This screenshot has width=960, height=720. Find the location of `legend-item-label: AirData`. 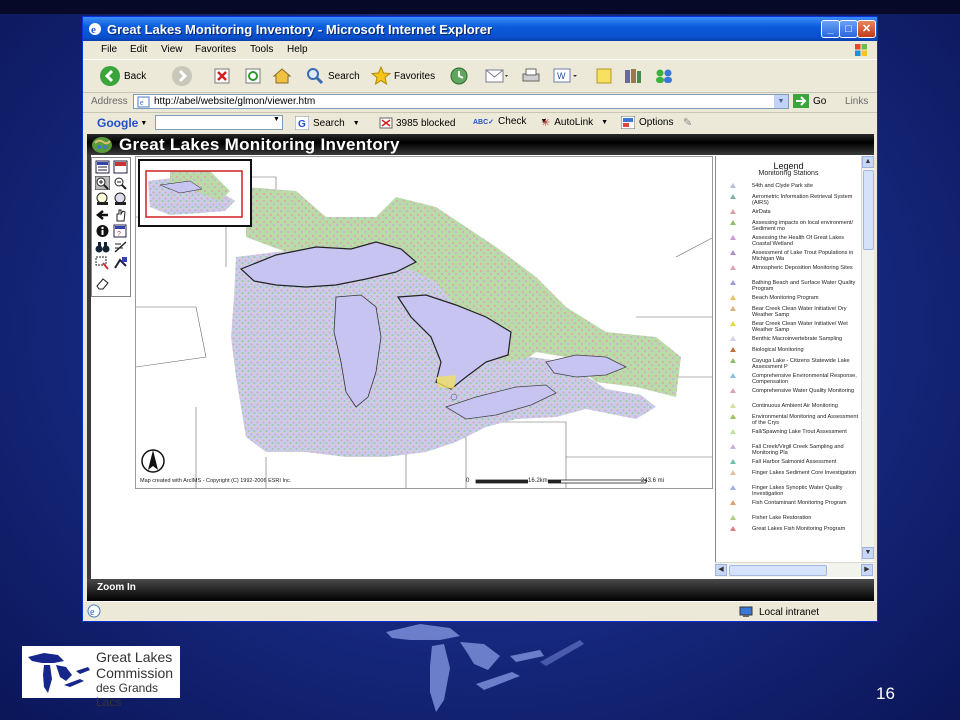

legend-item-label: AirData is located at coordinates (761, 212).